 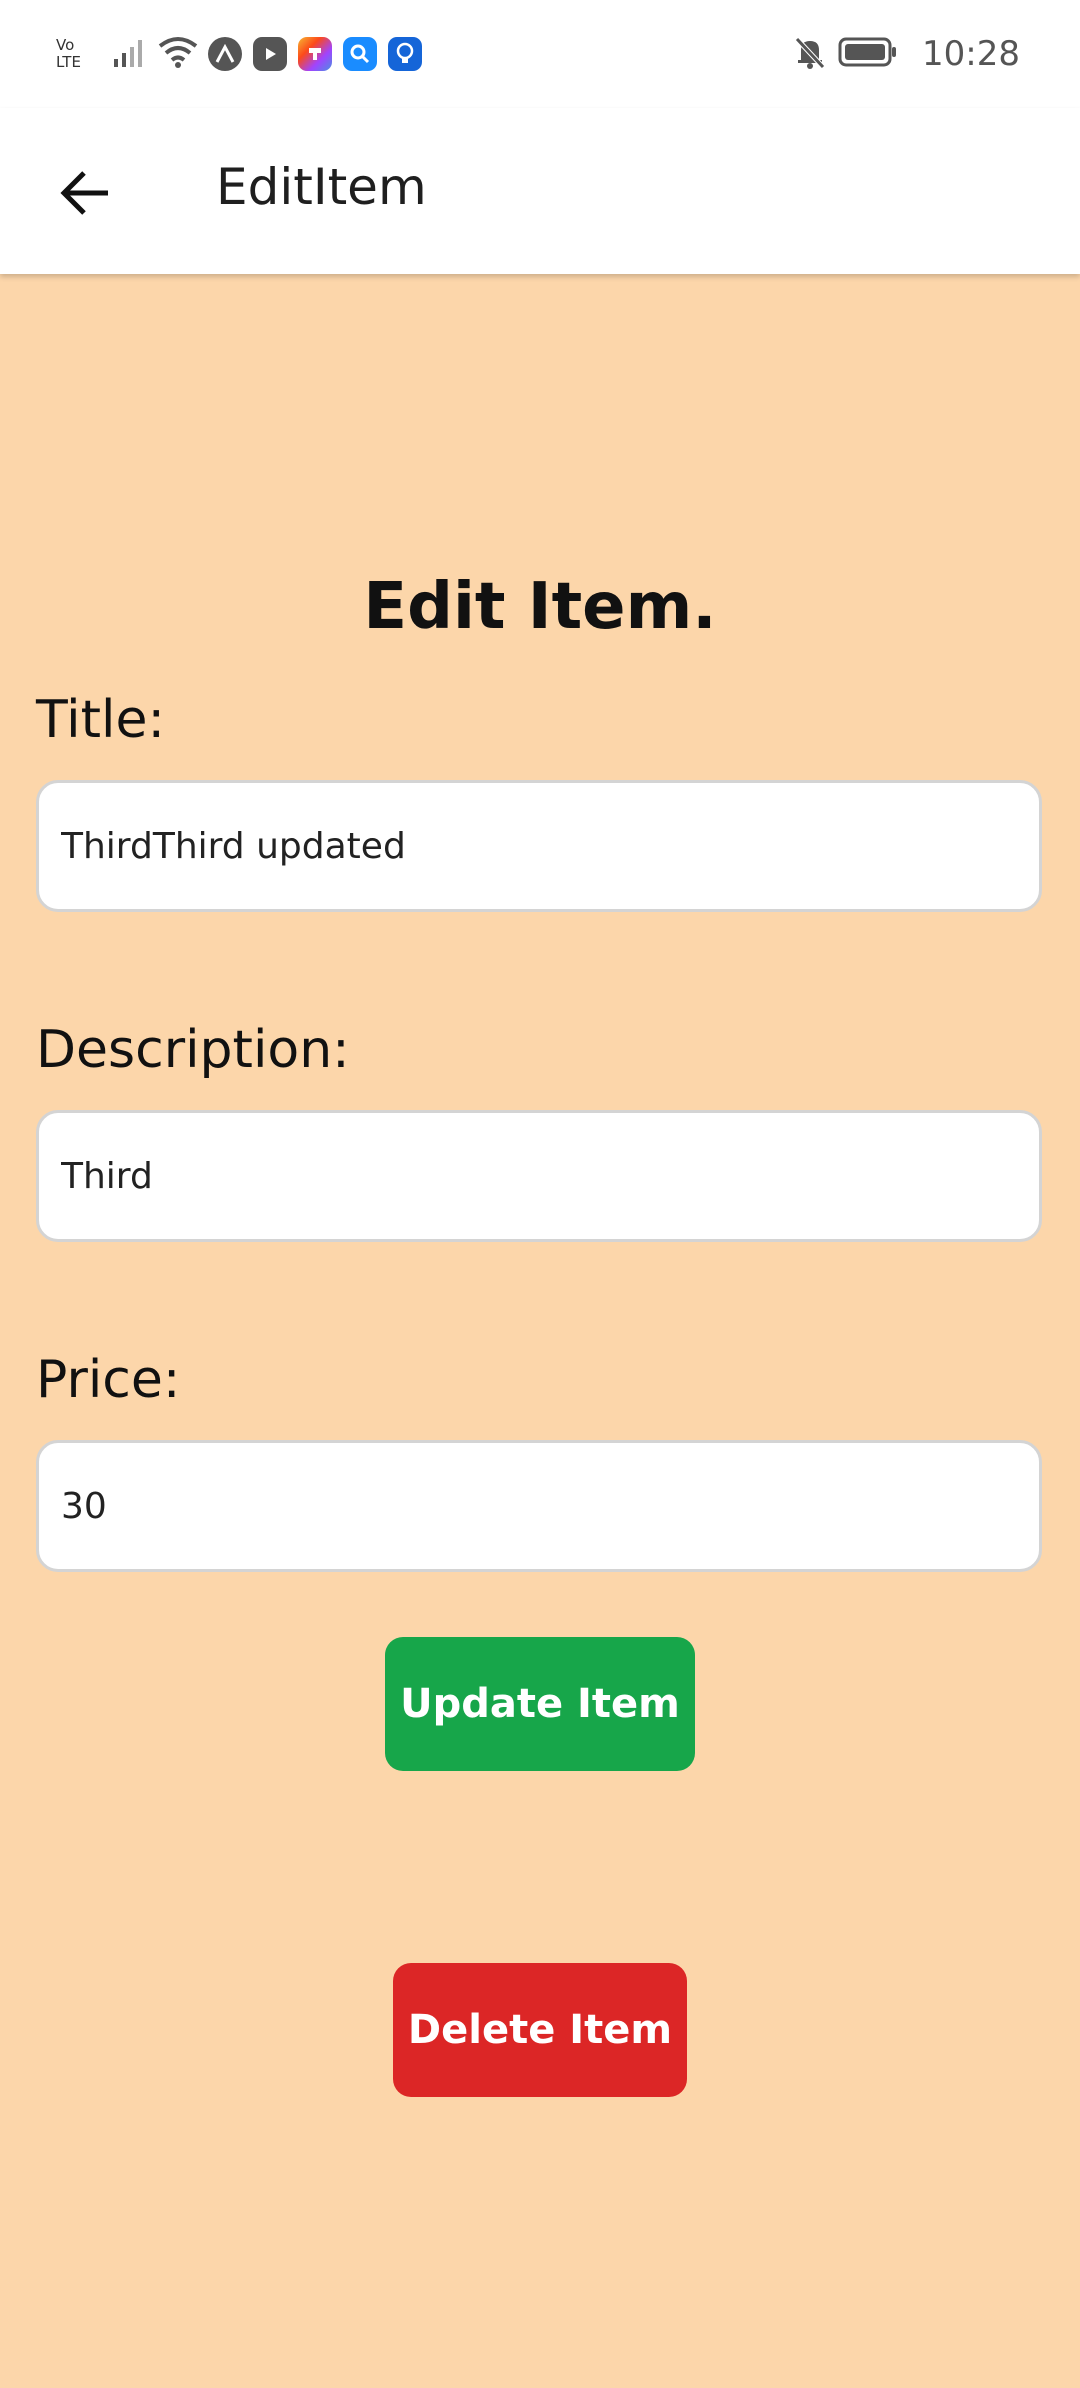 I want to click on status-bar: Vo LTE 10:28, so click(x=540, y=54).